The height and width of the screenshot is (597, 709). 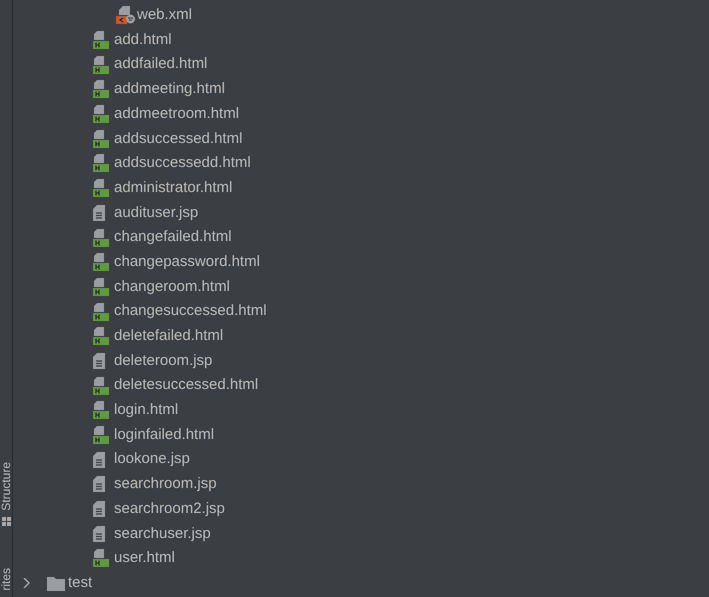 I want to click on tree-item-label: searchroom.jsp, so click(x=165, y=484).